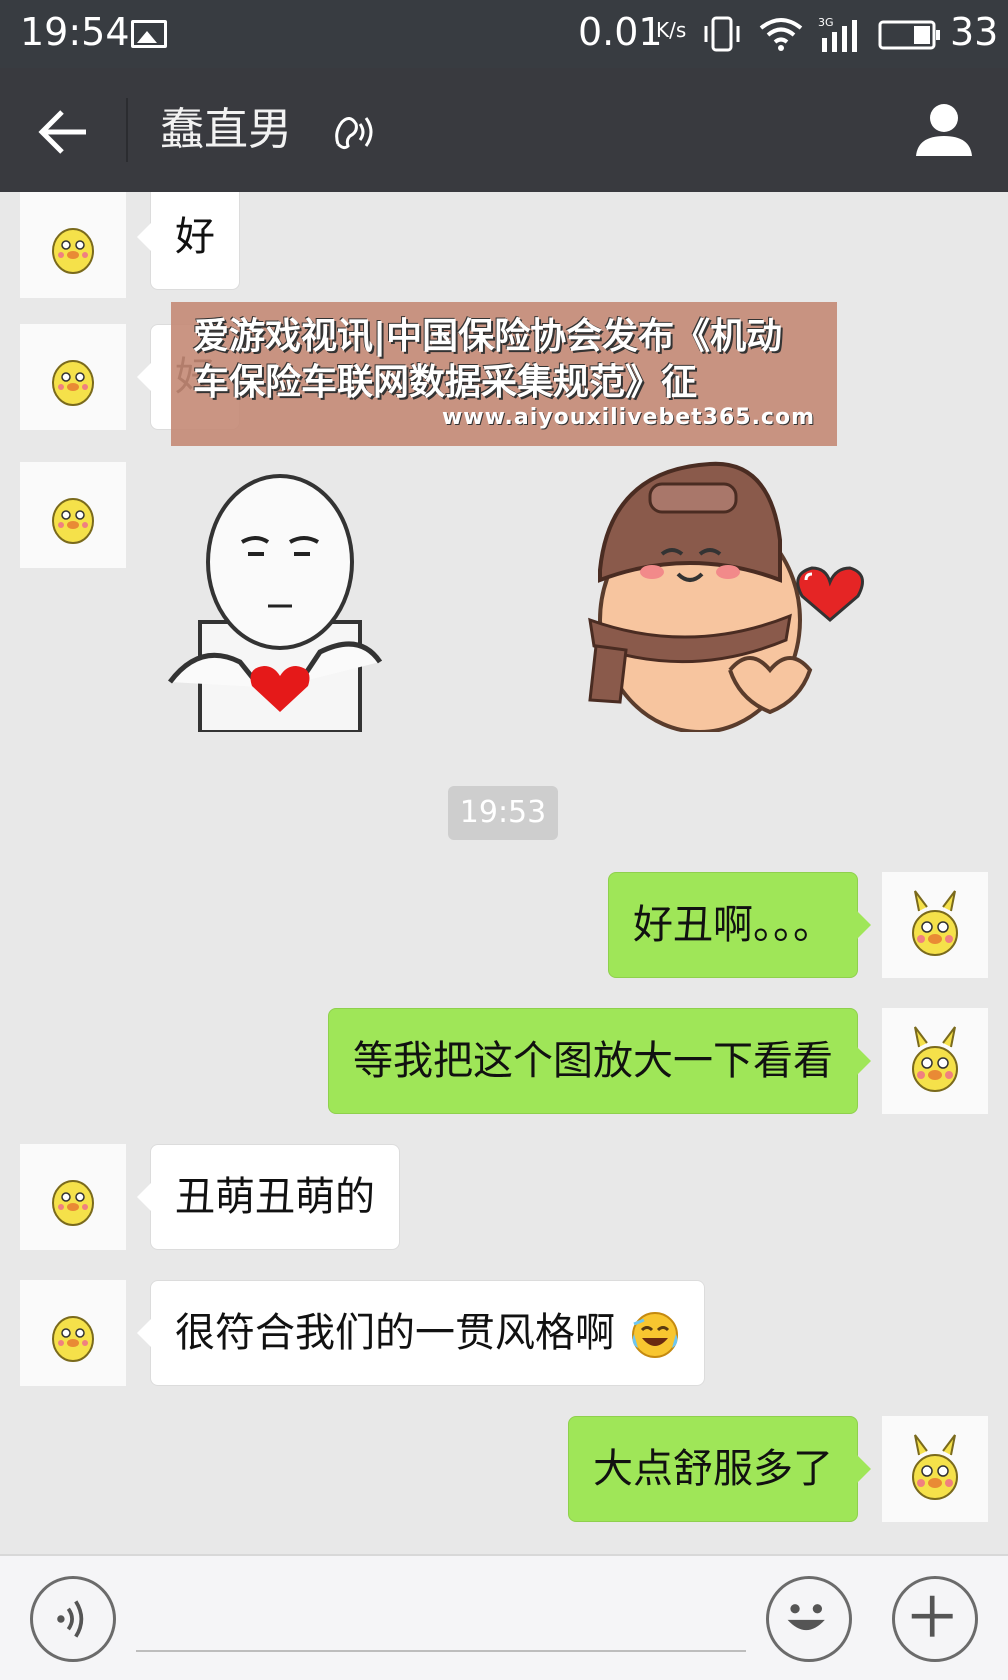 This screenshot has width=1008, height=1680. I want to click on beanie-heart-hands-sticker, so click(730, 591).